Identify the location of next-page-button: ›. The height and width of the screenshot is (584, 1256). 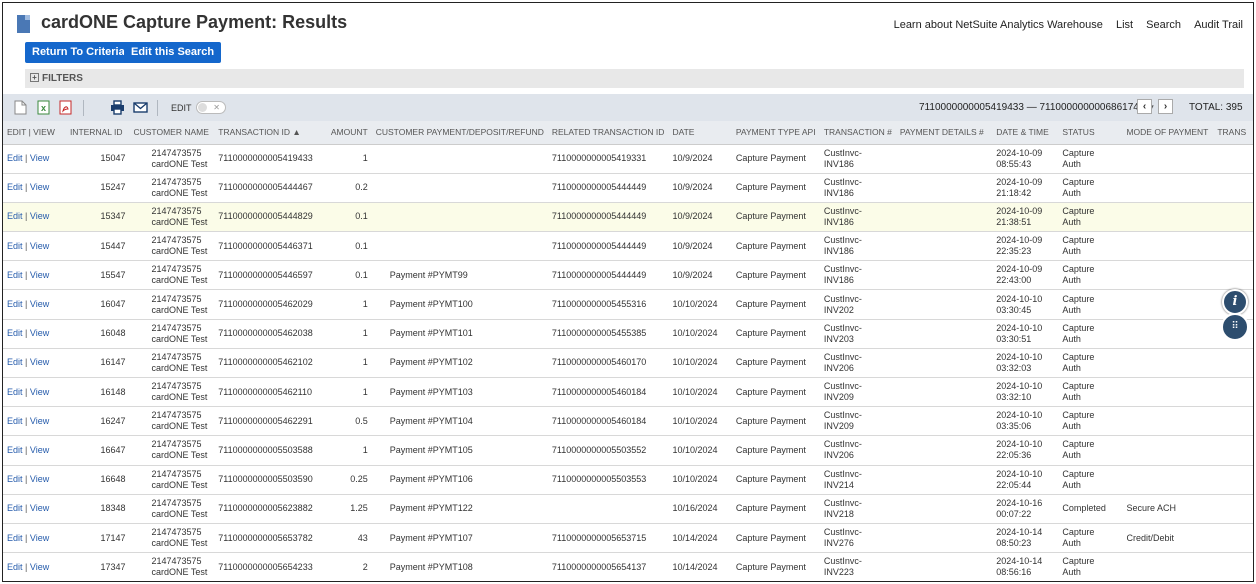
(1165, 106).